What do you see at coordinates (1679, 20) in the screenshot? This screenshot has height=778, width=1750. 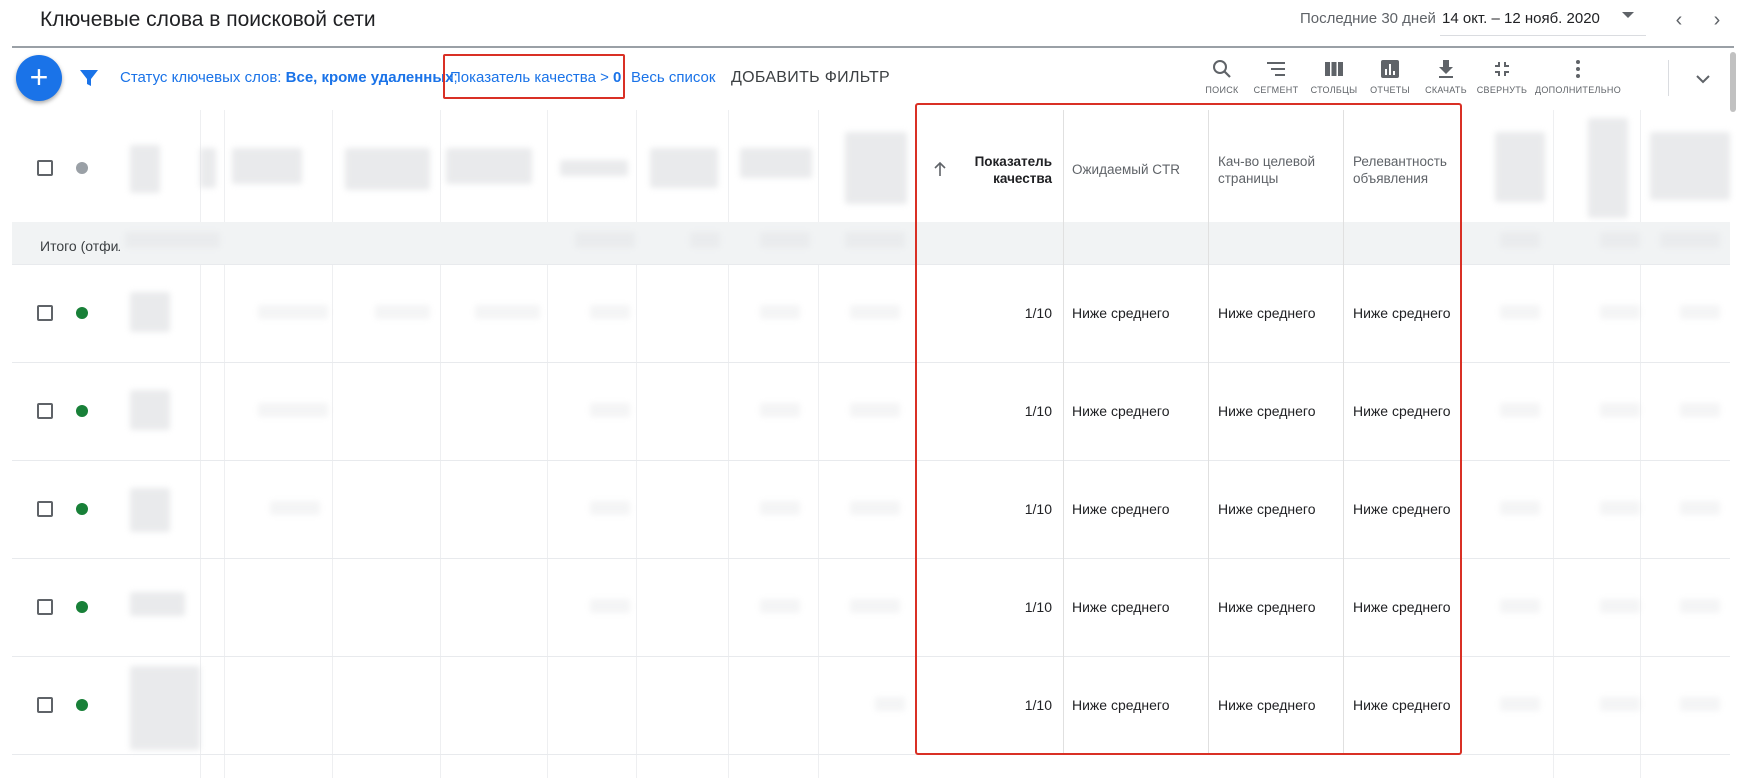 I see `chevron-left-icon: ‹` at bounding box center [1679, 20].